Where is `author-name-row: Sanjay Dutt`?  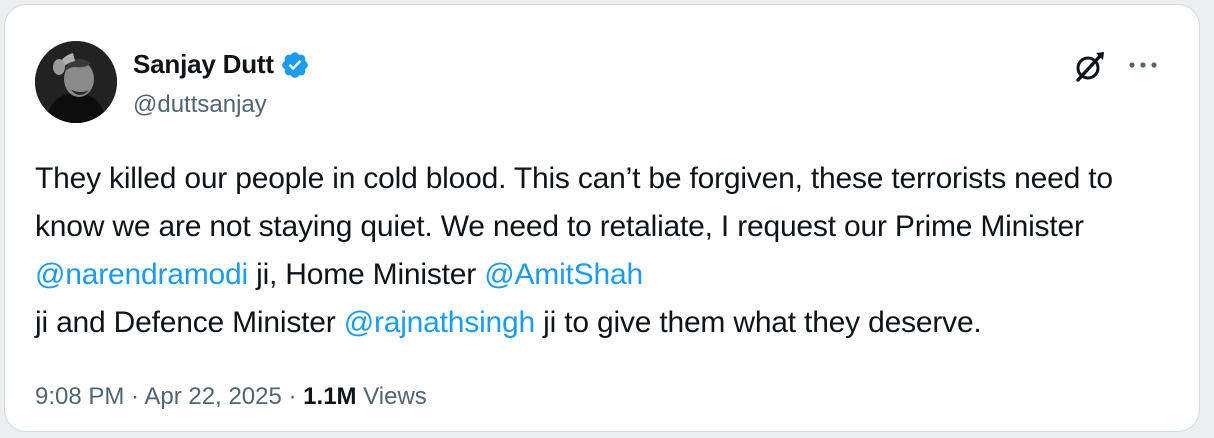
author-name-row: Sanjay Dutt is located at coordinates (221, 64).